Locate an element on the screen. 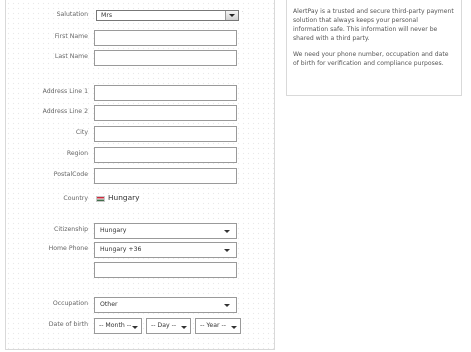 The height and width of the screenshot is (352, 471). birth-day-select: -- Day -- is located at coordinates (168, 326).